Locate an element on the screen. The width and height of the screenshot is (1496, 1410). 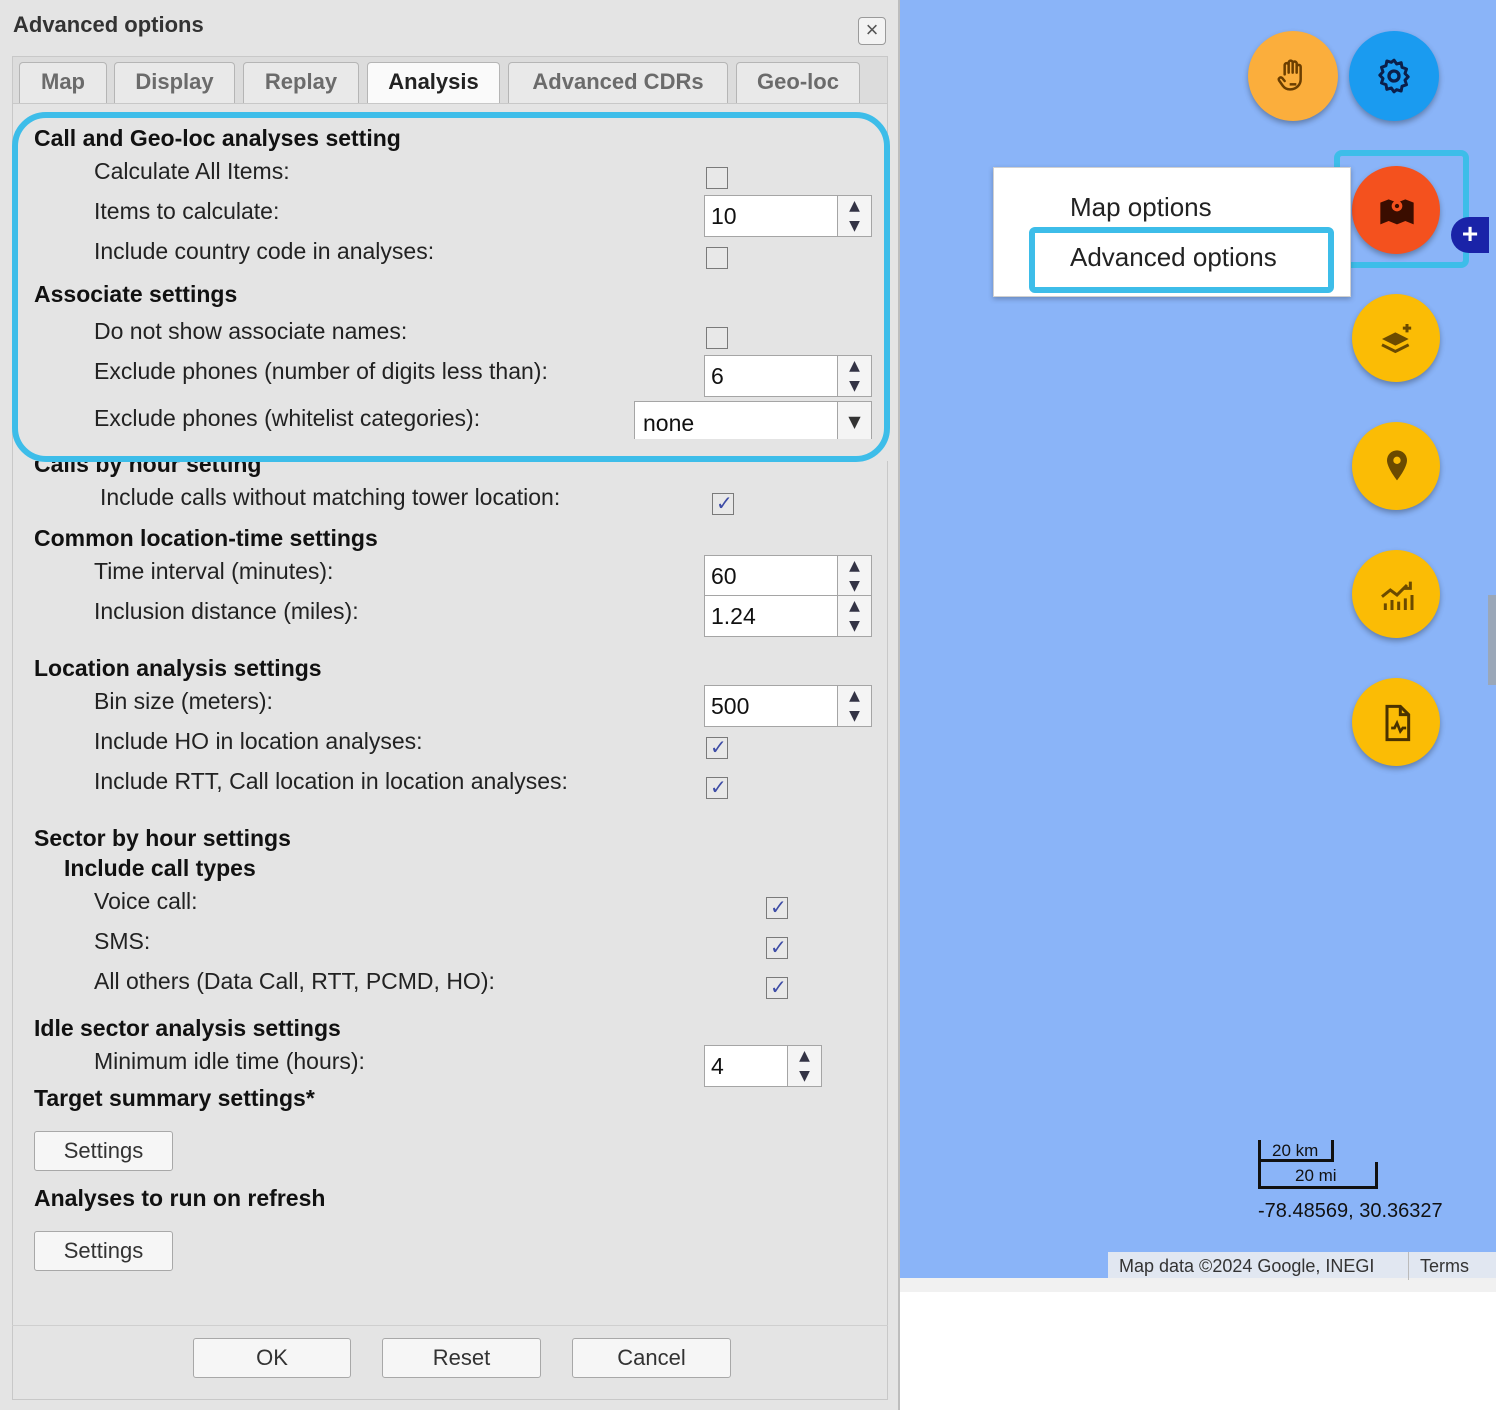
attribution-divider is located at coordinates (1408, 1266).